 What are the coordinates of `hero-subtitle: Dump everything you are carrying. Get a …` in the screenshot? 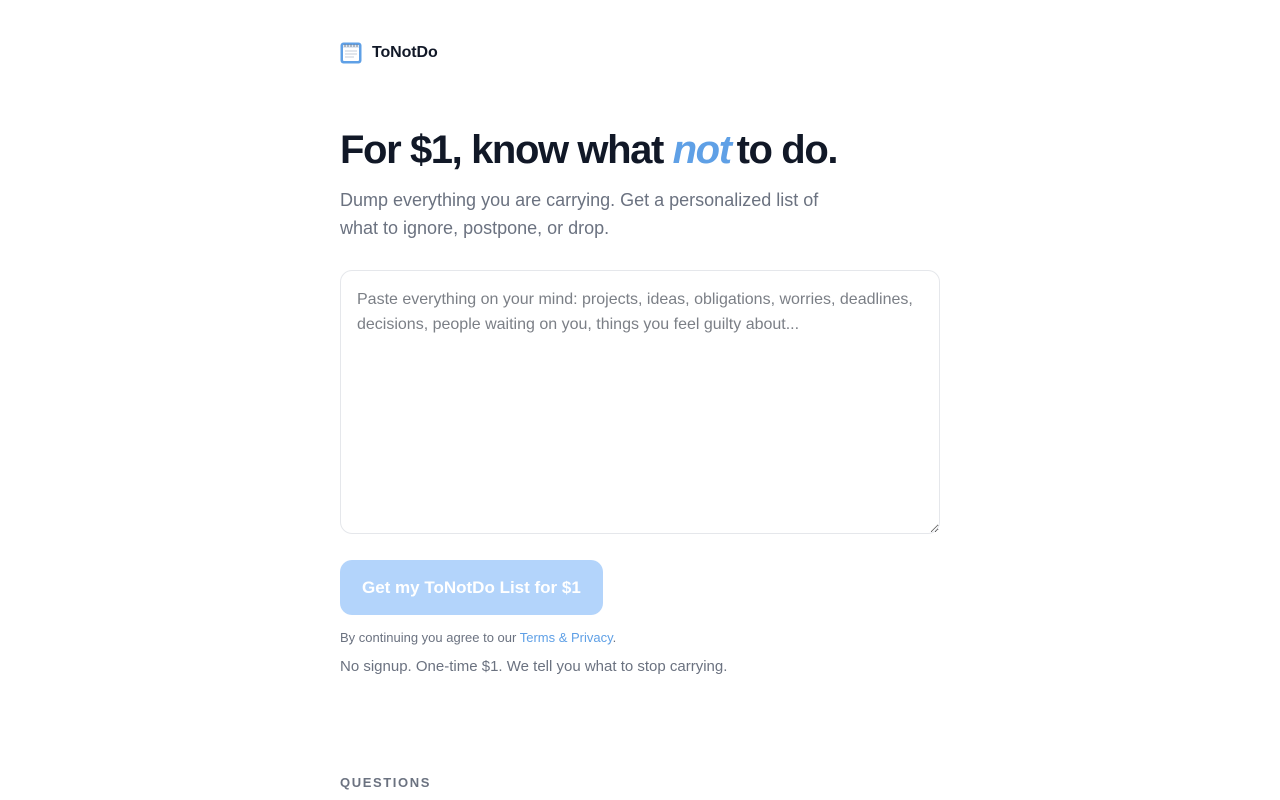 It's located at (579, 214).